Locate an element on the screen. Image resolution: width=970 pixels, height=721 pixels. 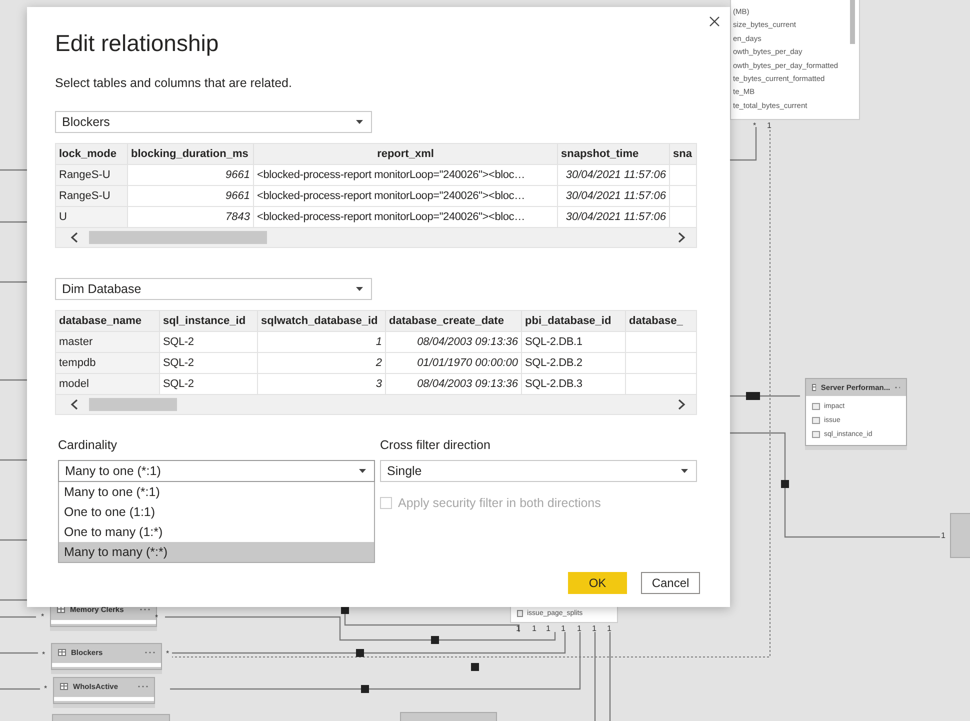
column-header: pbi_database_id is located at coordinates (574, 321).